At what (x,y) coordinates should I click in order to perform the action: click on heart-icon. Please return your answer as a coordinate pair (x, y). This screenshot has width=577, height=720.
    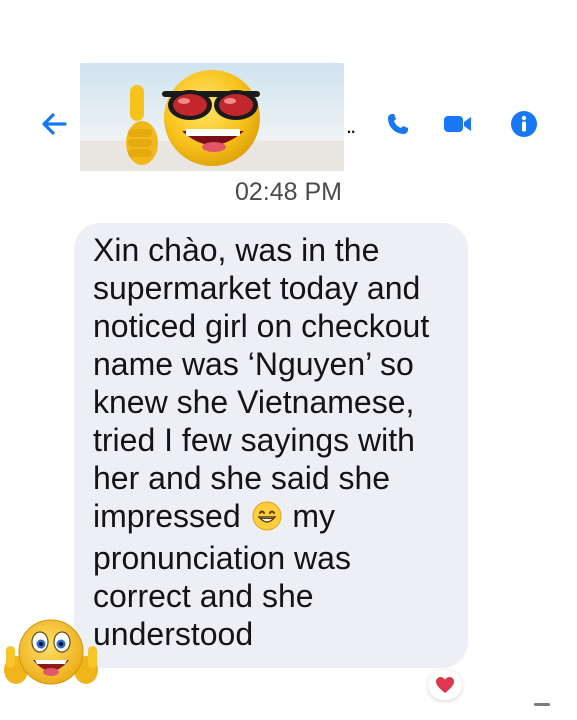
    Looking at the image, I should click on (445, 685).